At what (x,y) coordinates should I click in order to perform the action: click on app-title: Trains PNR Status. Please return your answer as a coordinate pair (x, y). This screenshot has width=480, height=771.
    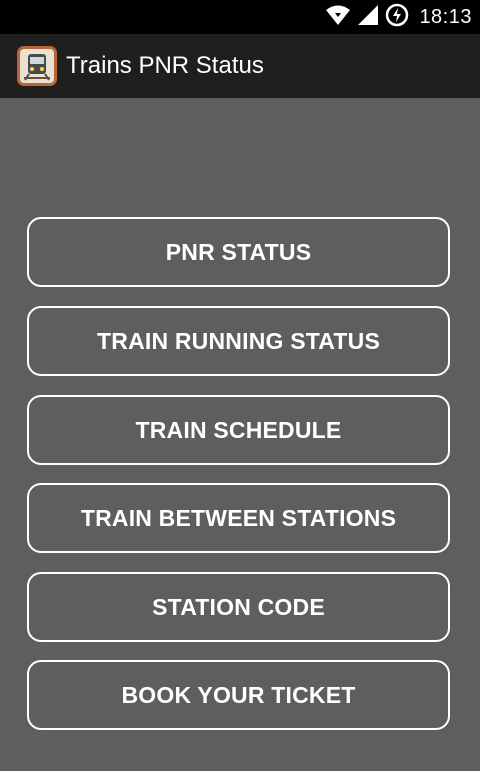
    Looking at the image, I should click on (165, 65).